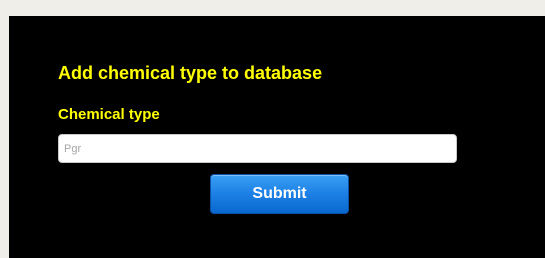 This screenshot has width=545, height=258. I want to click on chemical-type-input, so click(257, 148).